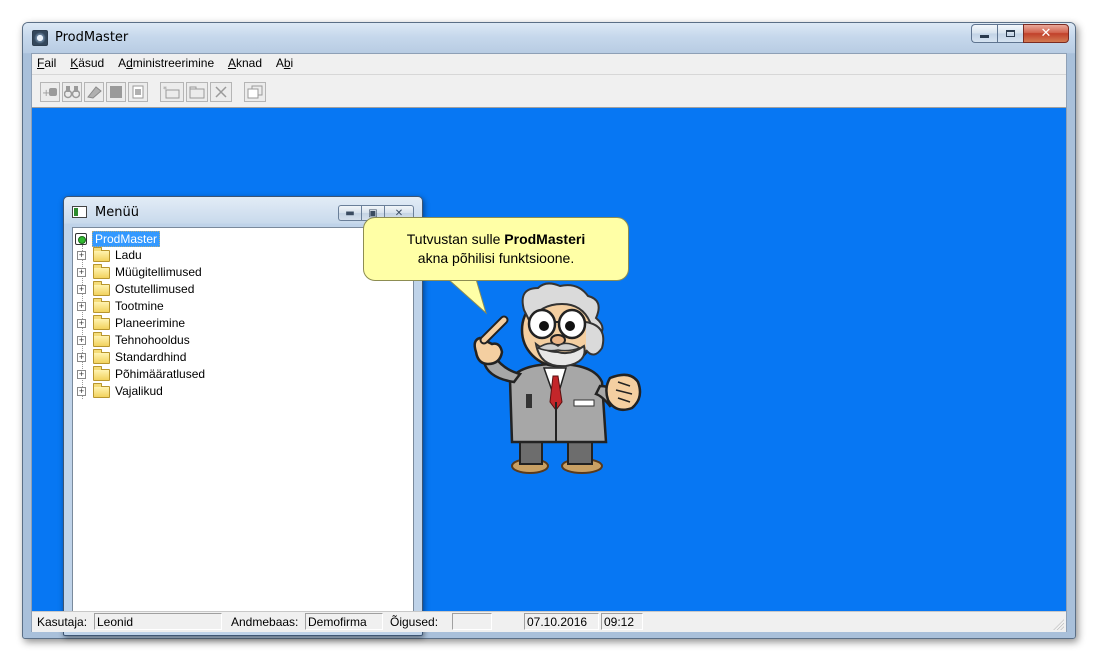 This screenshot has width=1098, height=664. What do you see at coordinates (622, 621) in the screenshot?
I see `time-field: 09:12` at bounding box center [622, 621].